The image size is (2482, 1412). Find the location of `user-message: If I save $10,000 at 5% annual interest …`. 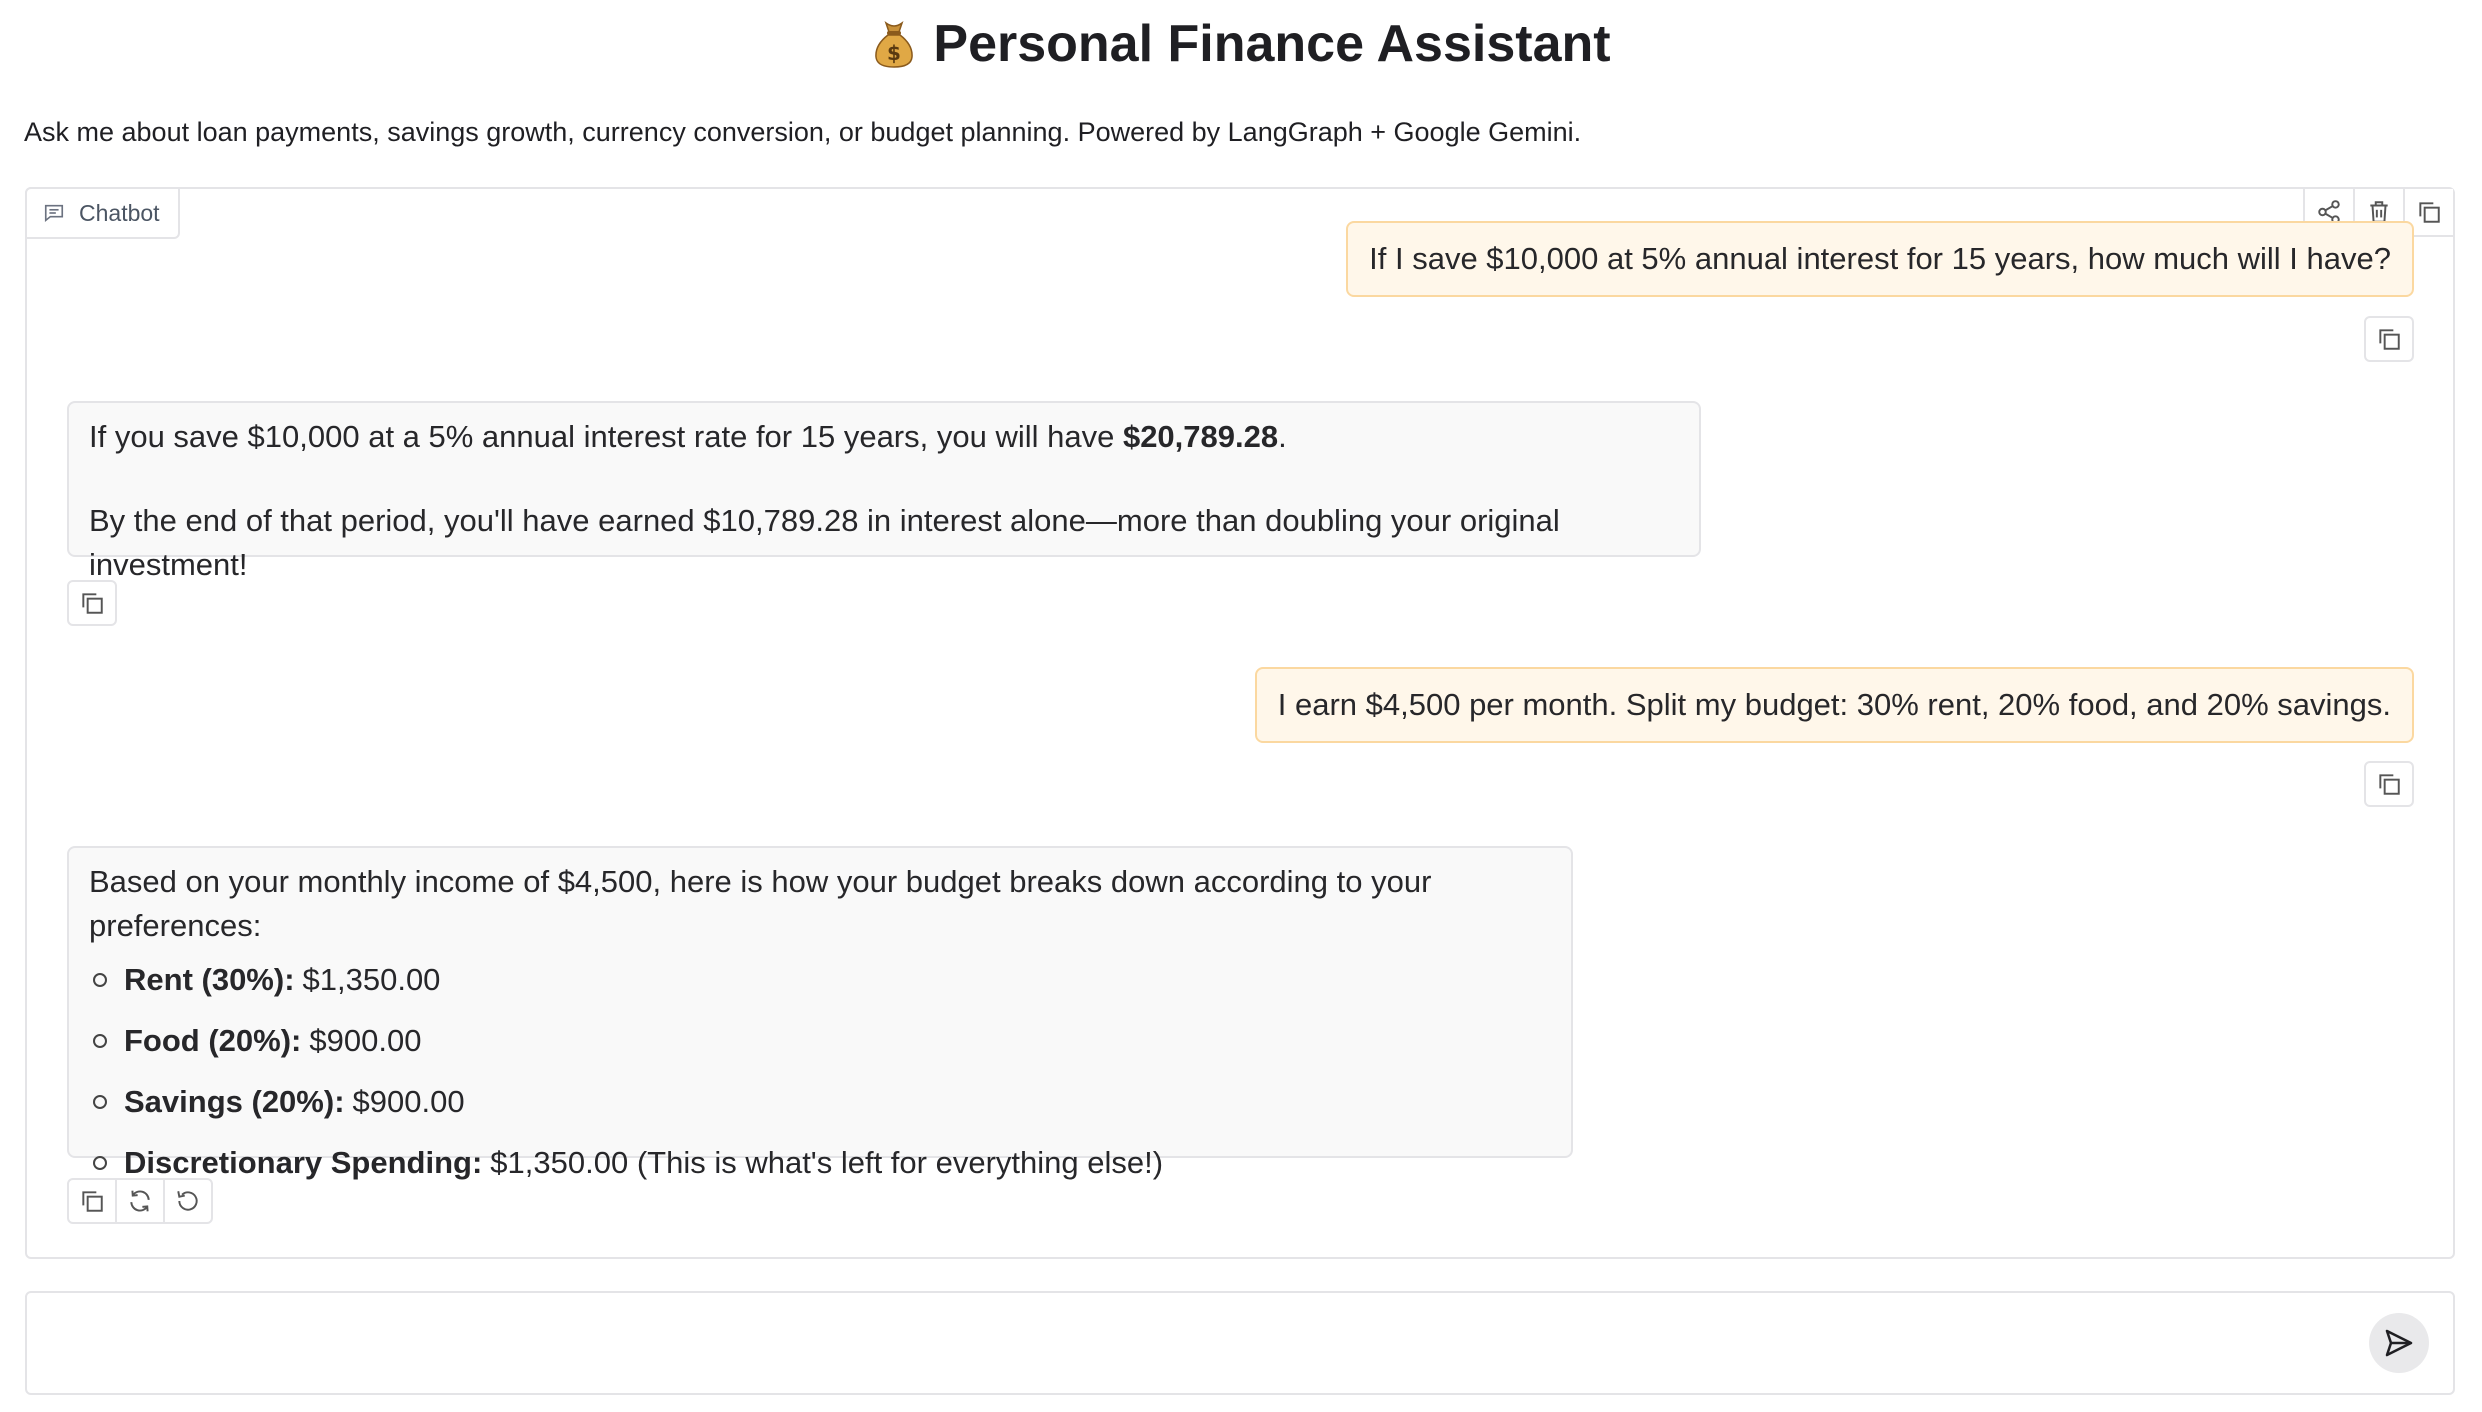

user-message: If I save $10,000 at 5% annual interest … is located at coordinates (1880, 259).